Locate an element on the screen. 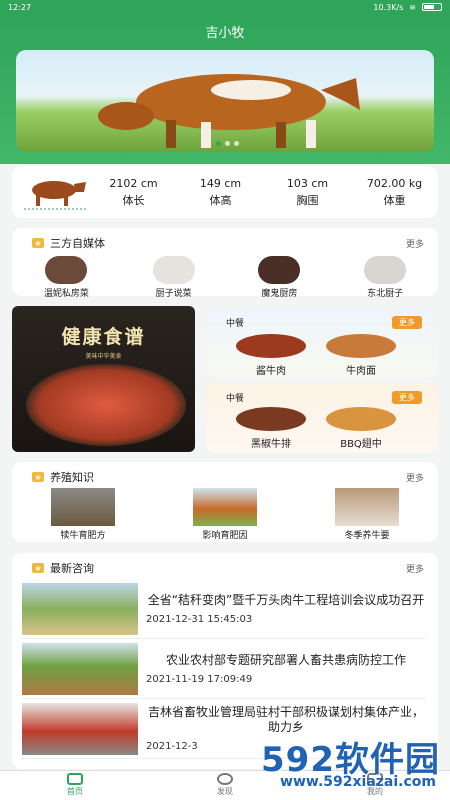 The width and height of the screenshot is (450, 800). stat-chest: 103 cm 胸围 is located at coordinates (307, 191).